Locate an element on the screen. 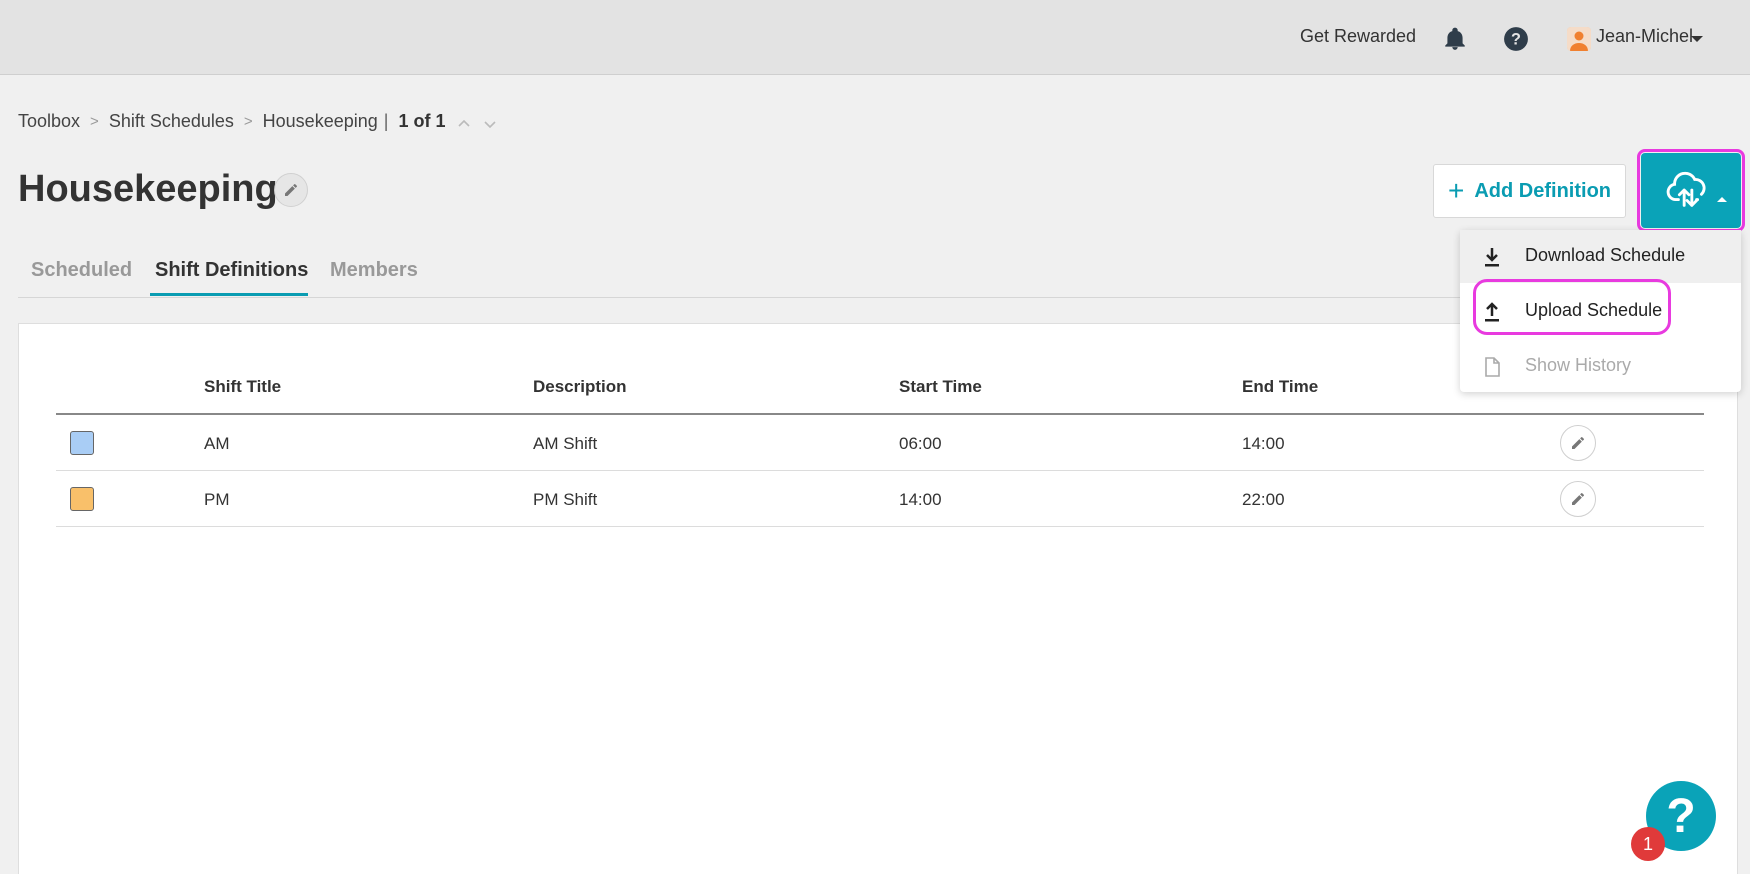  cell-shift-title: PM is located at coordinates (217, 499).